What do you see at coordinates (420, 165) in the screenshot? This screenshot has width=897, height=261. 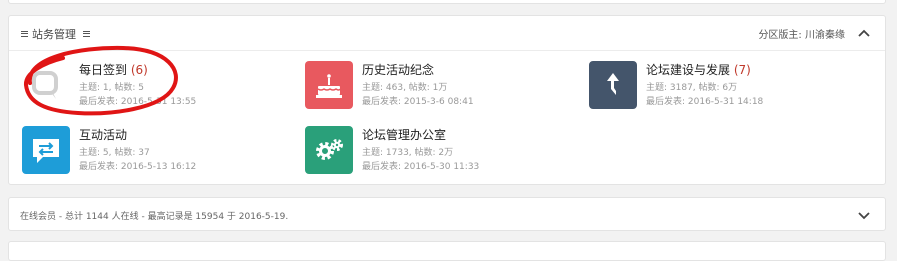 I see `last-post: 最后发表: 2016-5-30 11:33` at bounding box center [420, 165].